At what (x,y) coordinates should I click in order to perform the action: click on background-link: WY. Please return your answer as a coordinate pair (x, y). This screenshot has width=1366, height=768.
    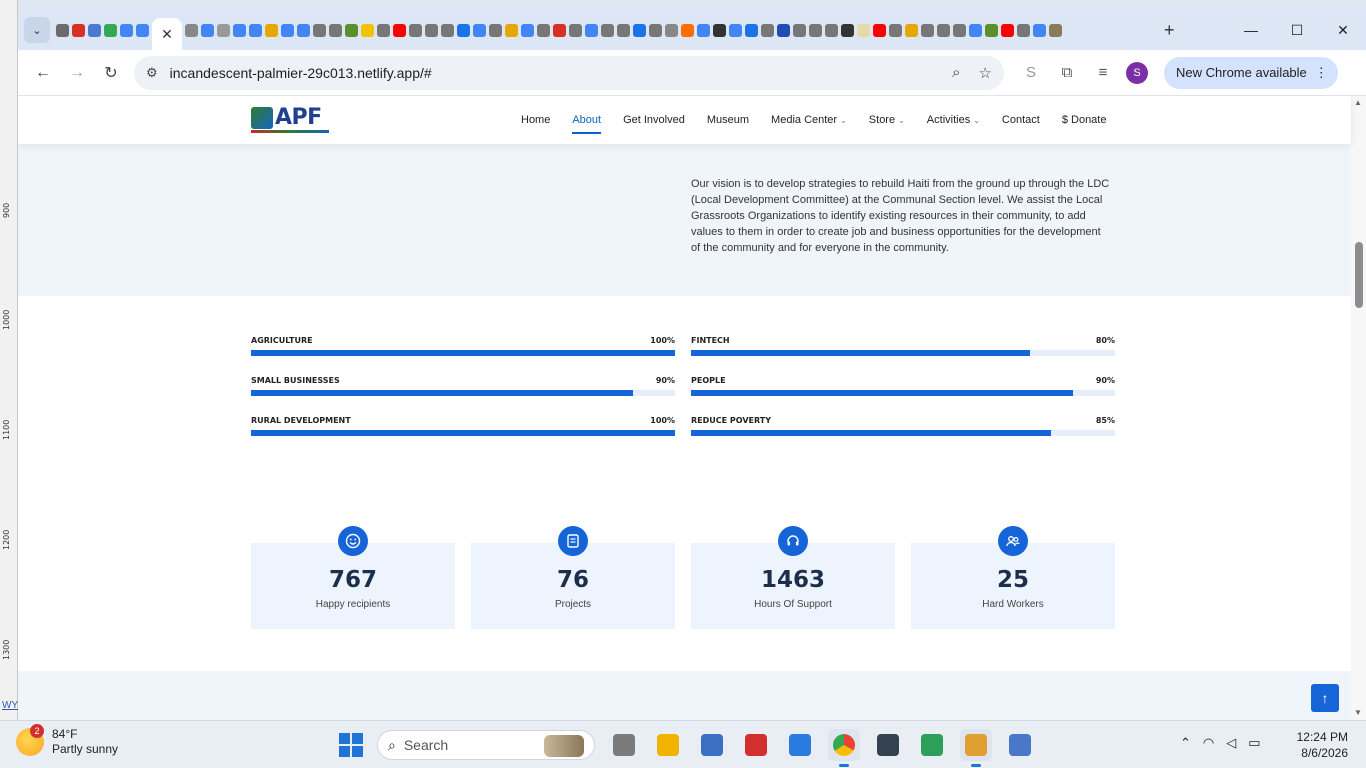
    Looking at the image, I should click on (10, 705).